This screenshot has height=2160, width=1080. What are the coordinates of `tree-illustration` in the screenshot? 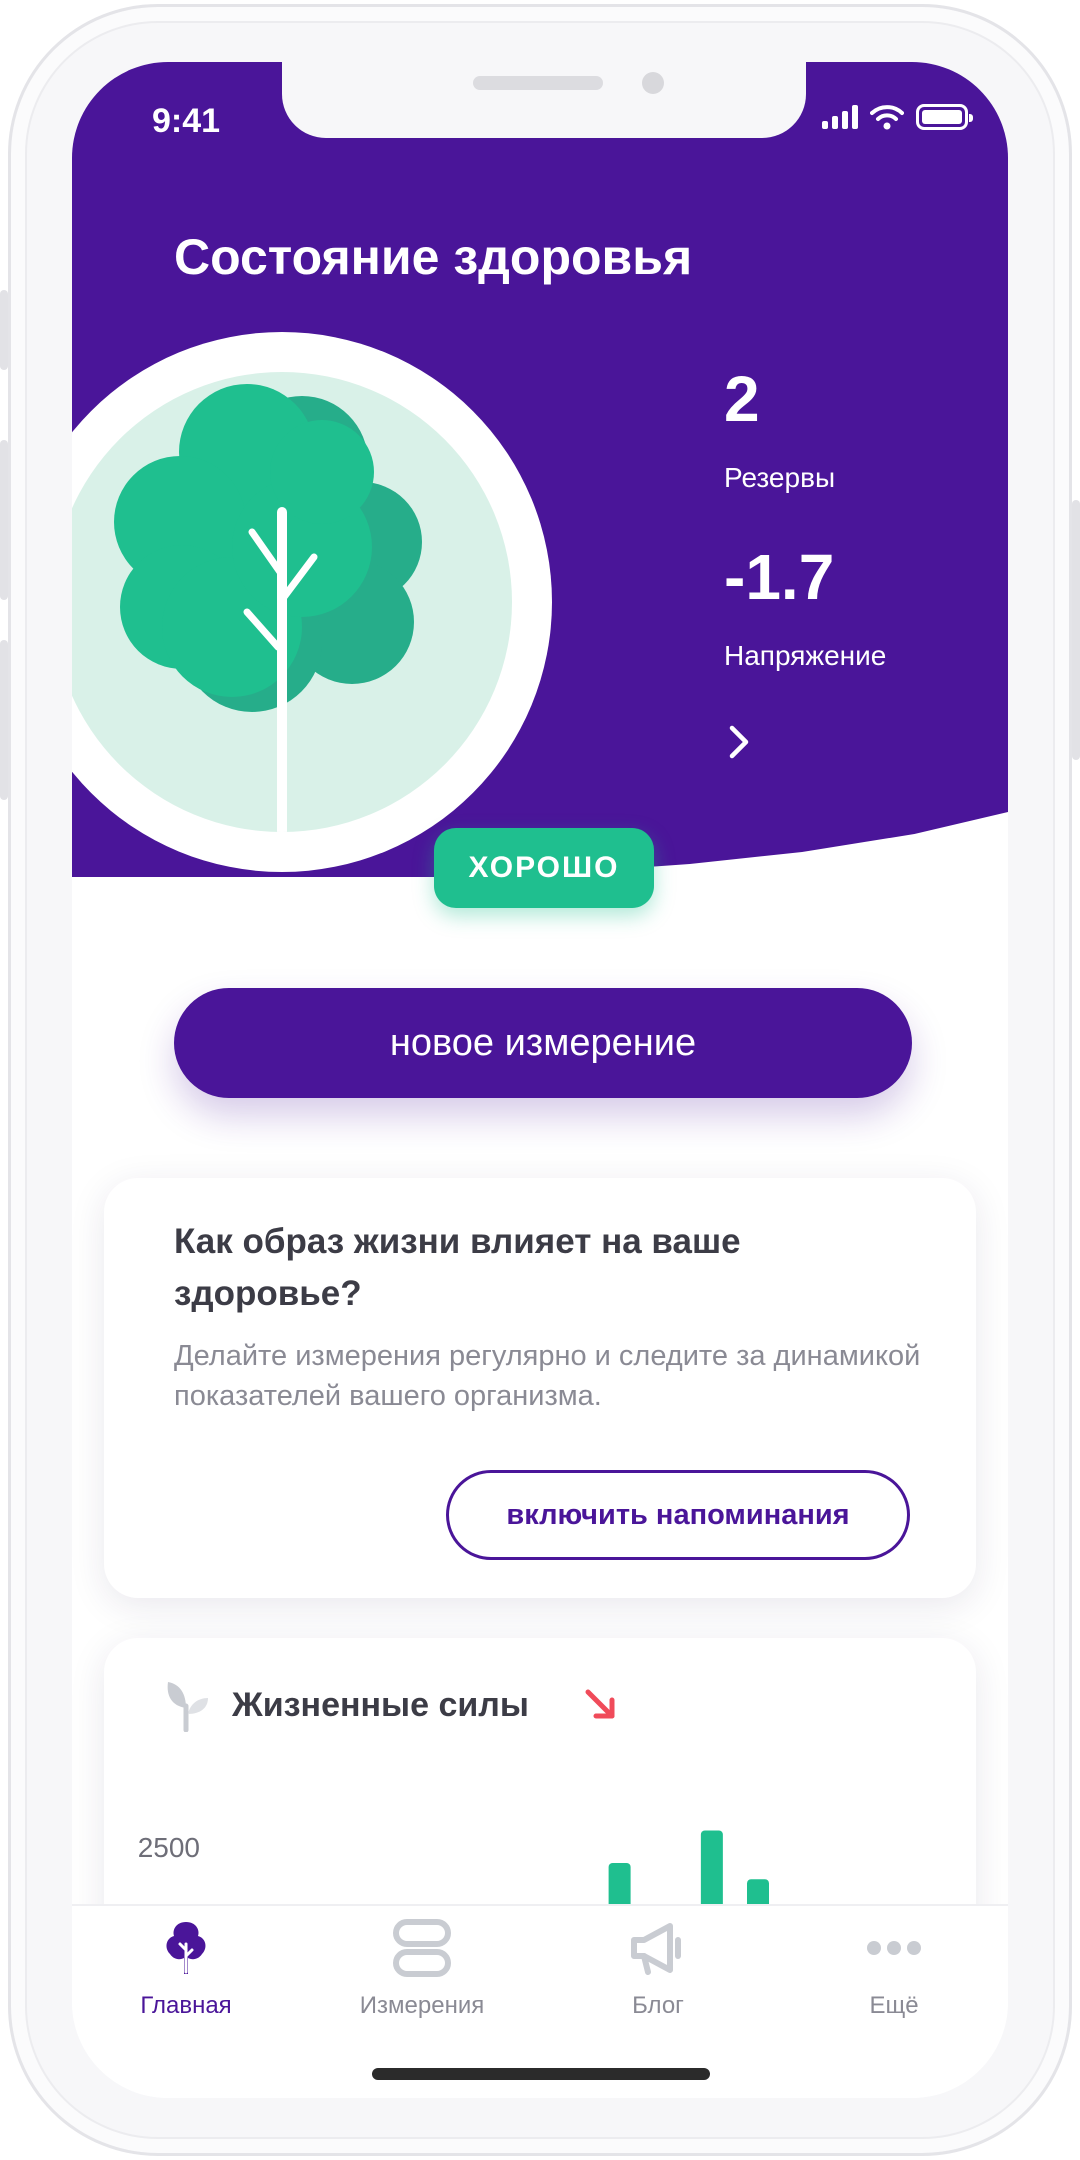 It's located at (292, 602).